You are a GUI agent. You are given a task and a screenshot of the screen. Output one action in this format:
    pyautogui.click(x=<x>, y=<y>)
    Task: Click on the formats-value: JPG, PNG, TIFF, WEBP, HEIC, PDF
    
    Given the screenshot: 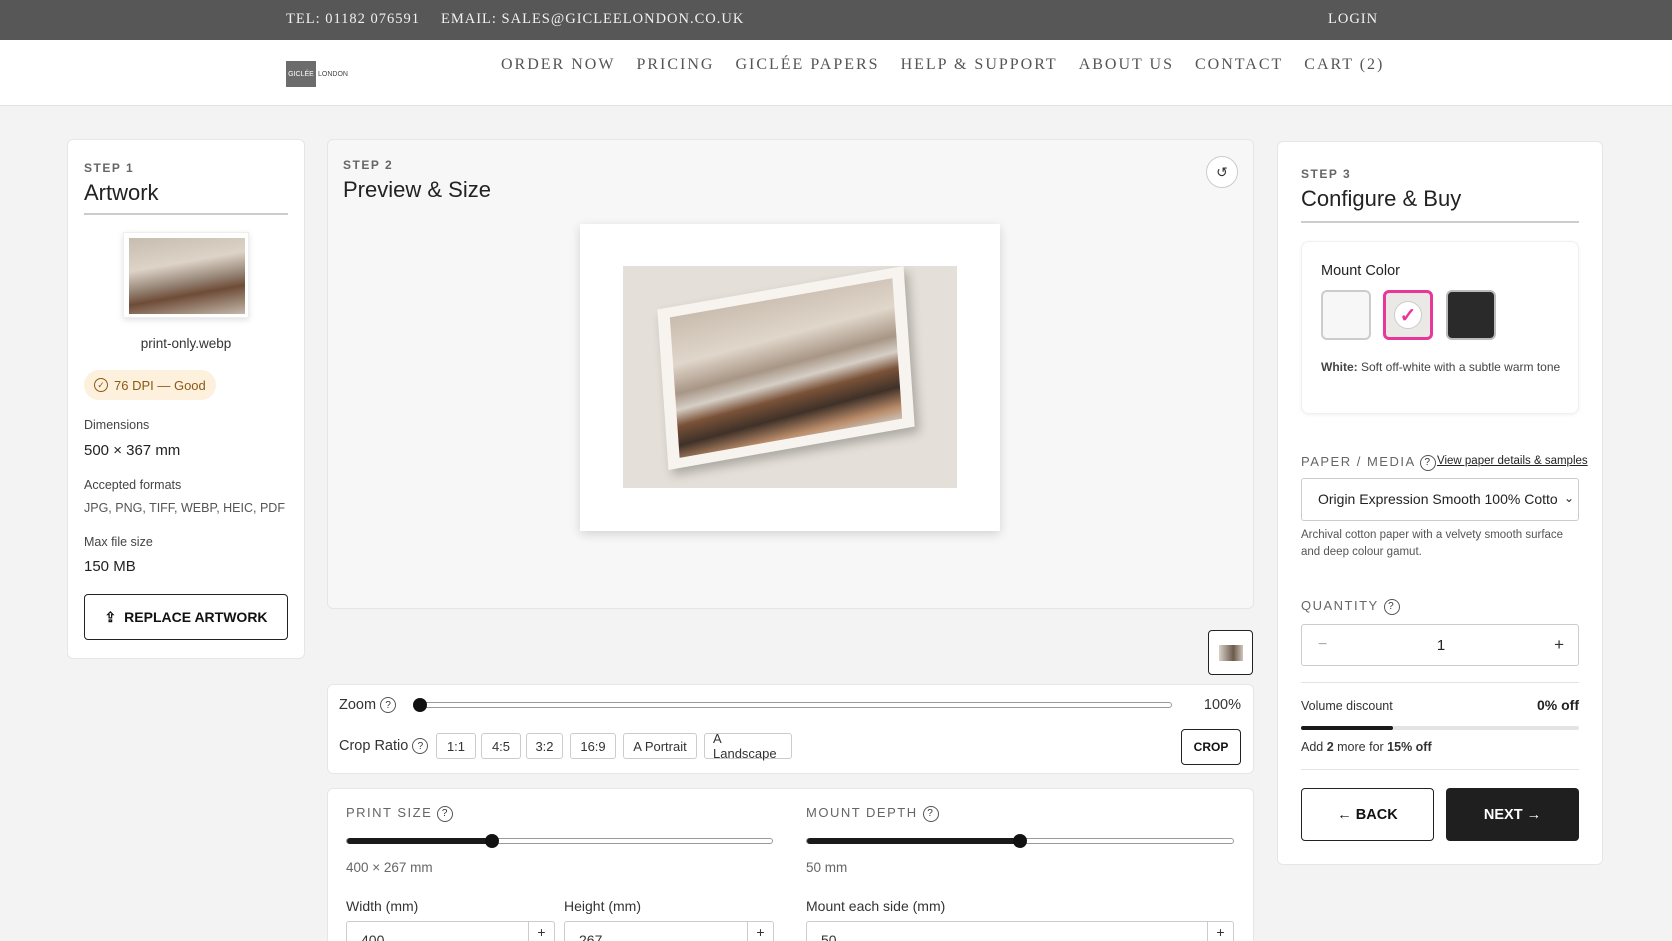 What is the action you would take?
    pyautogui.click(x=184, y=508)
    